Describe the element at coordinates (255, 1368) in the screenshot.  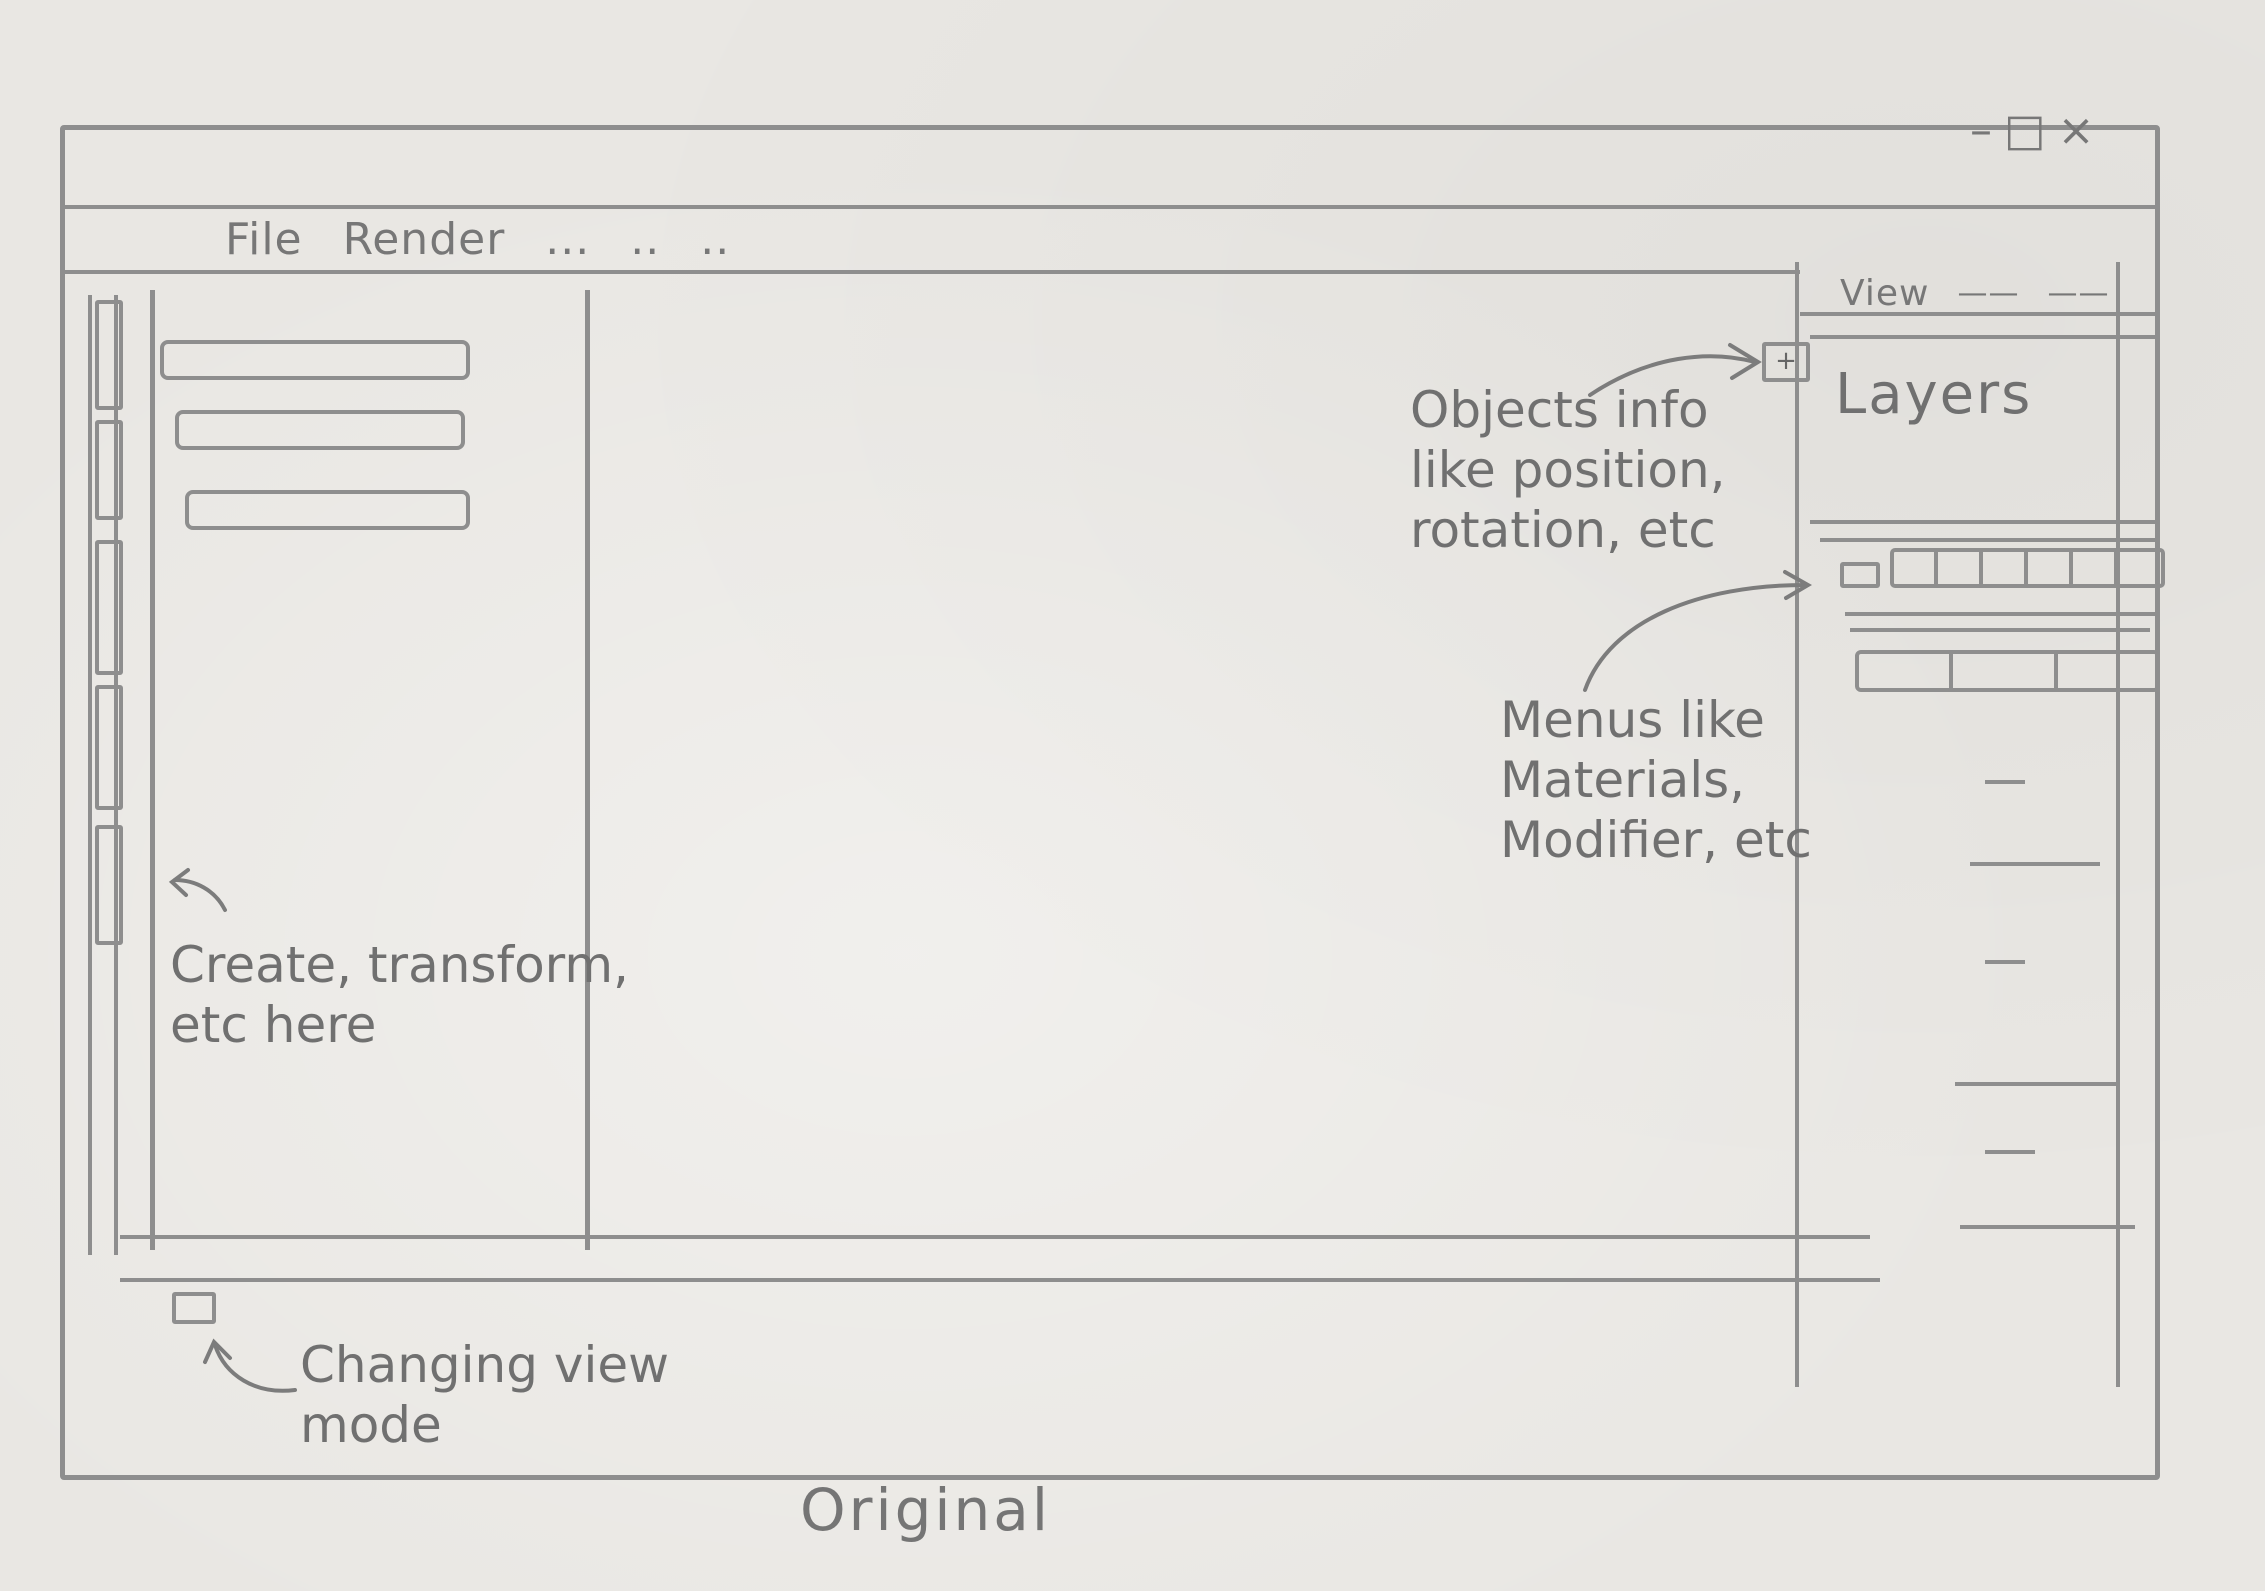
I see `arrow-to-view-mode` at that location.